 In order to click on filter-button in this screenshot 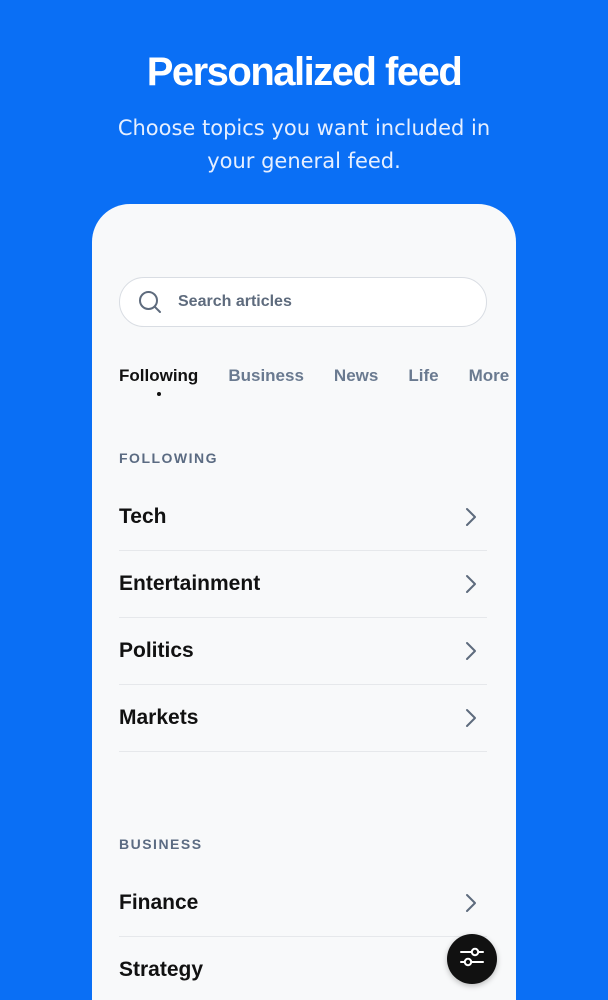, I will do `click(472, 959)`.